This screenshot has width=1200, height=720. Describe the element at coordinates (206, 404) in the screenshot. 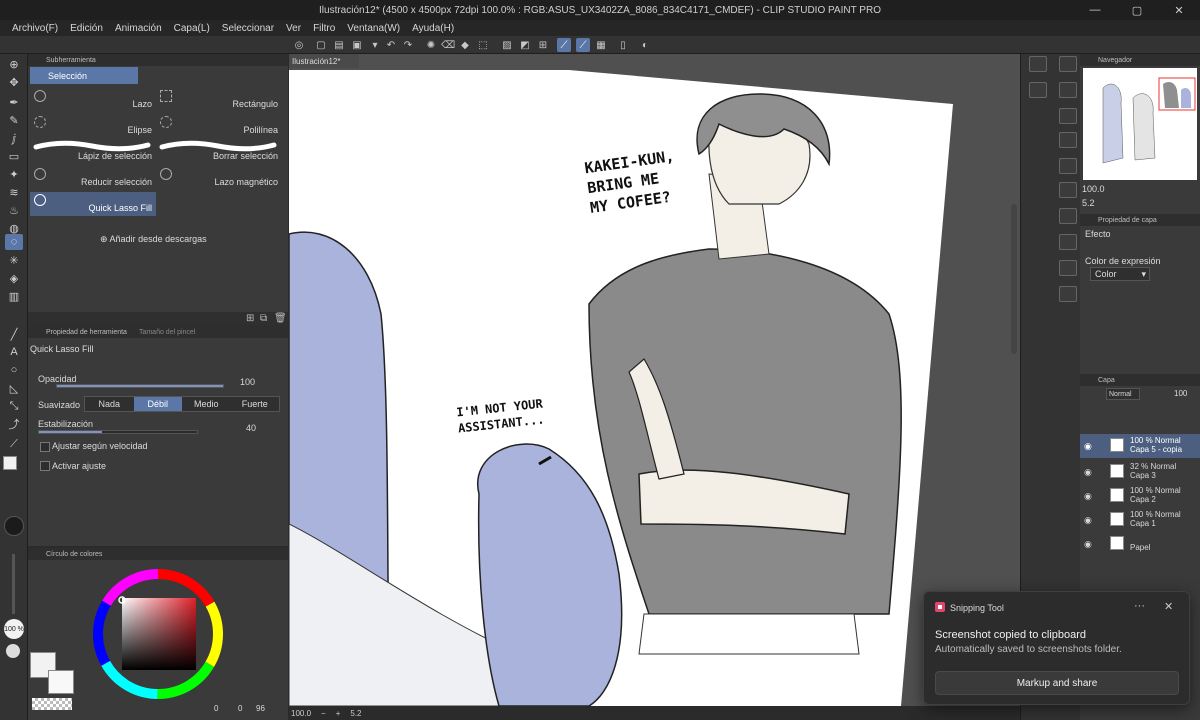

I see `smoothing-option-medium: Medio` at that location.